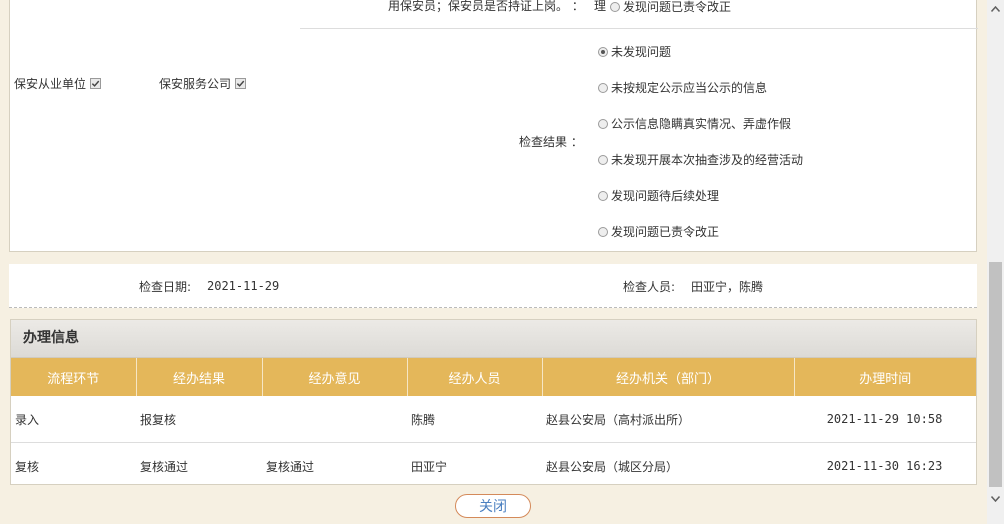  What do you see at coordinates (243, 286) in the screenshot?
I see `date-value: 2021-11-29` at bounding box center [243, 286].